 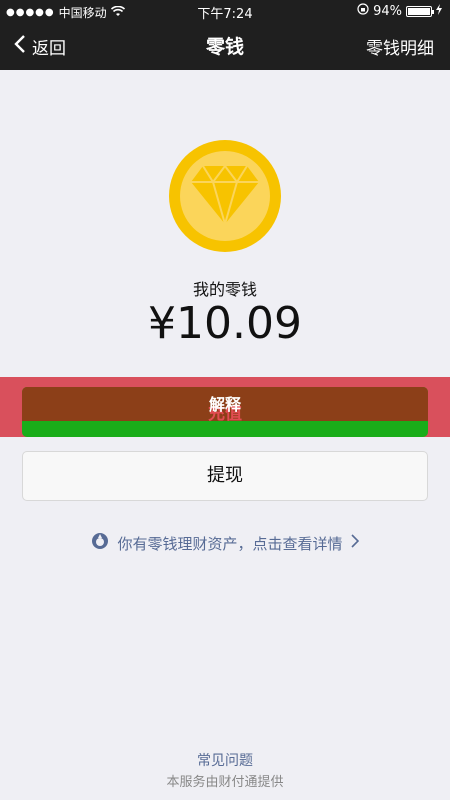 I want to click on overlay-explain-label: 解释, so click(x=224, y=404).